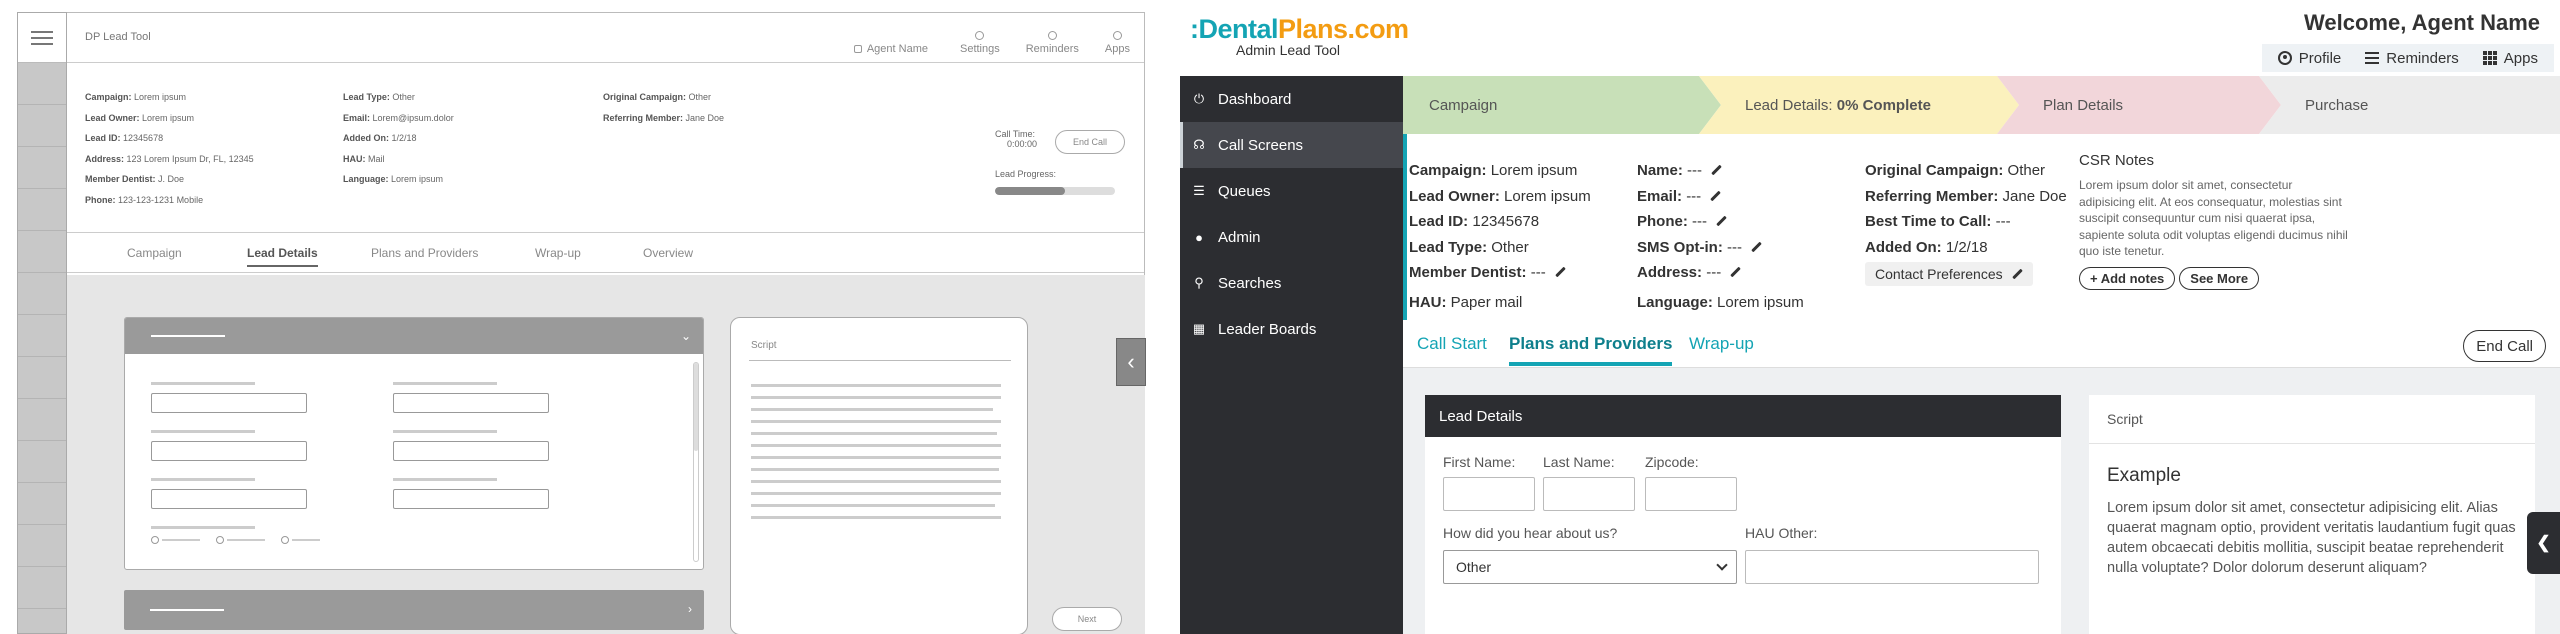 Image resolution: width=2560 pixels, height=634 pixels. Describe the element at coordinates (2337, 105) in the screenshot. I see `step-label: Purchase` at that location.